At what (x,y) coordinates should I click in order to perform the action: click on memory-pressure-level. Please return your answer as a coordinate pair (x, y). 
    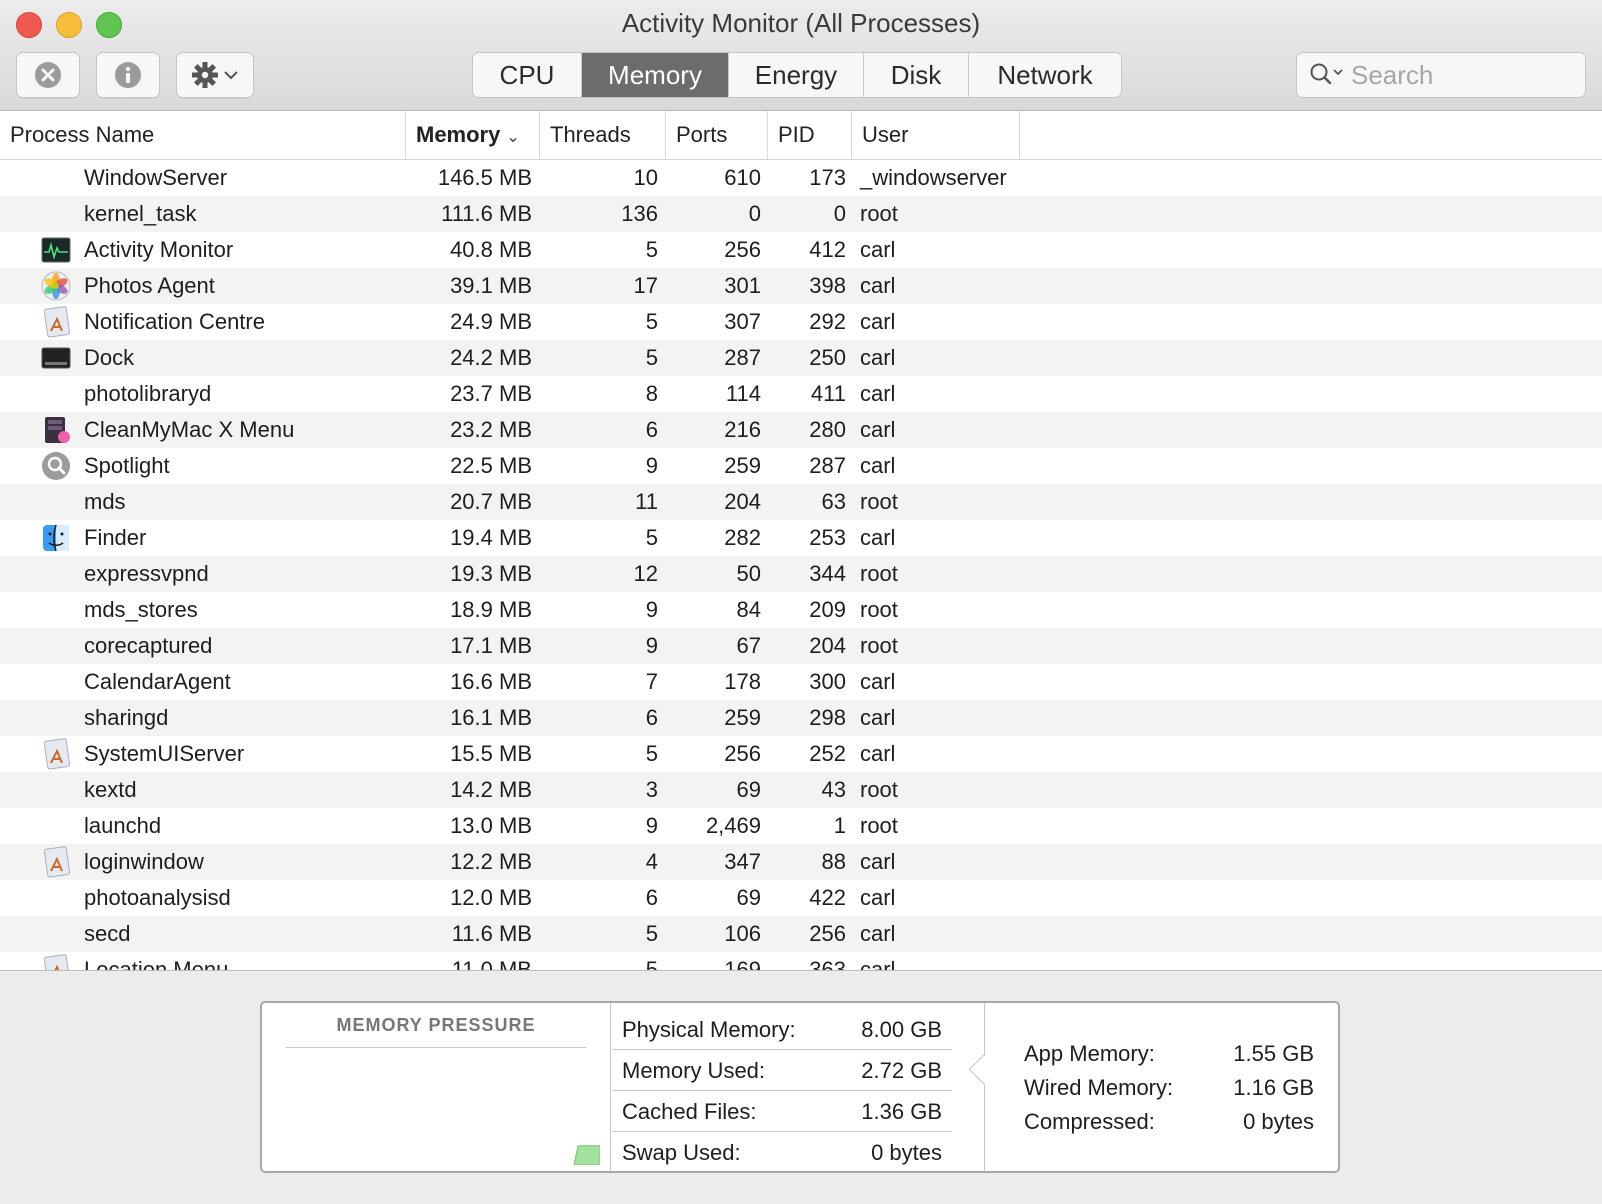
    Looking at the image, I should click on (586, 1155).